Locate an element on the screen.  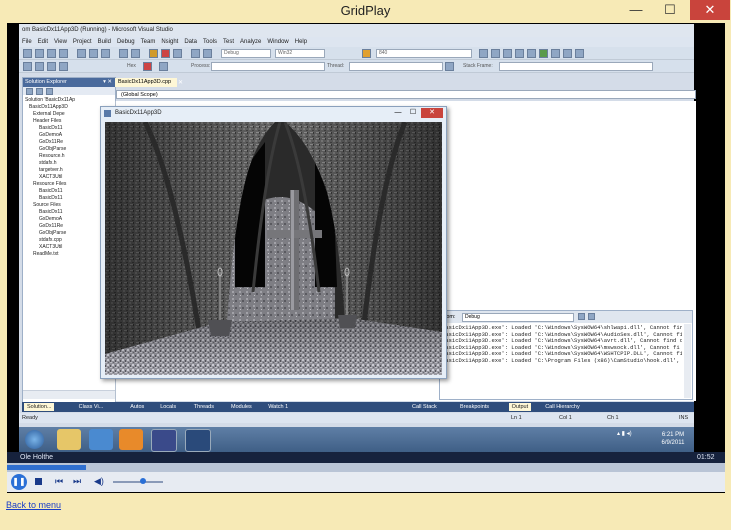
close-tab-icon: ✕ is located at coordinates (180, 82).